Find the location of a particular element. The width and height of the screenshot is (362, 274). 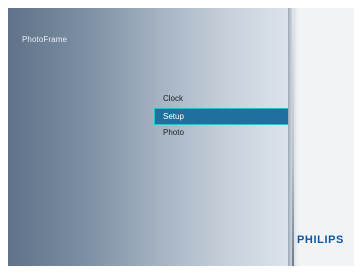

main-menu: Clock Setup Photo is located at coordinates (224, 116).